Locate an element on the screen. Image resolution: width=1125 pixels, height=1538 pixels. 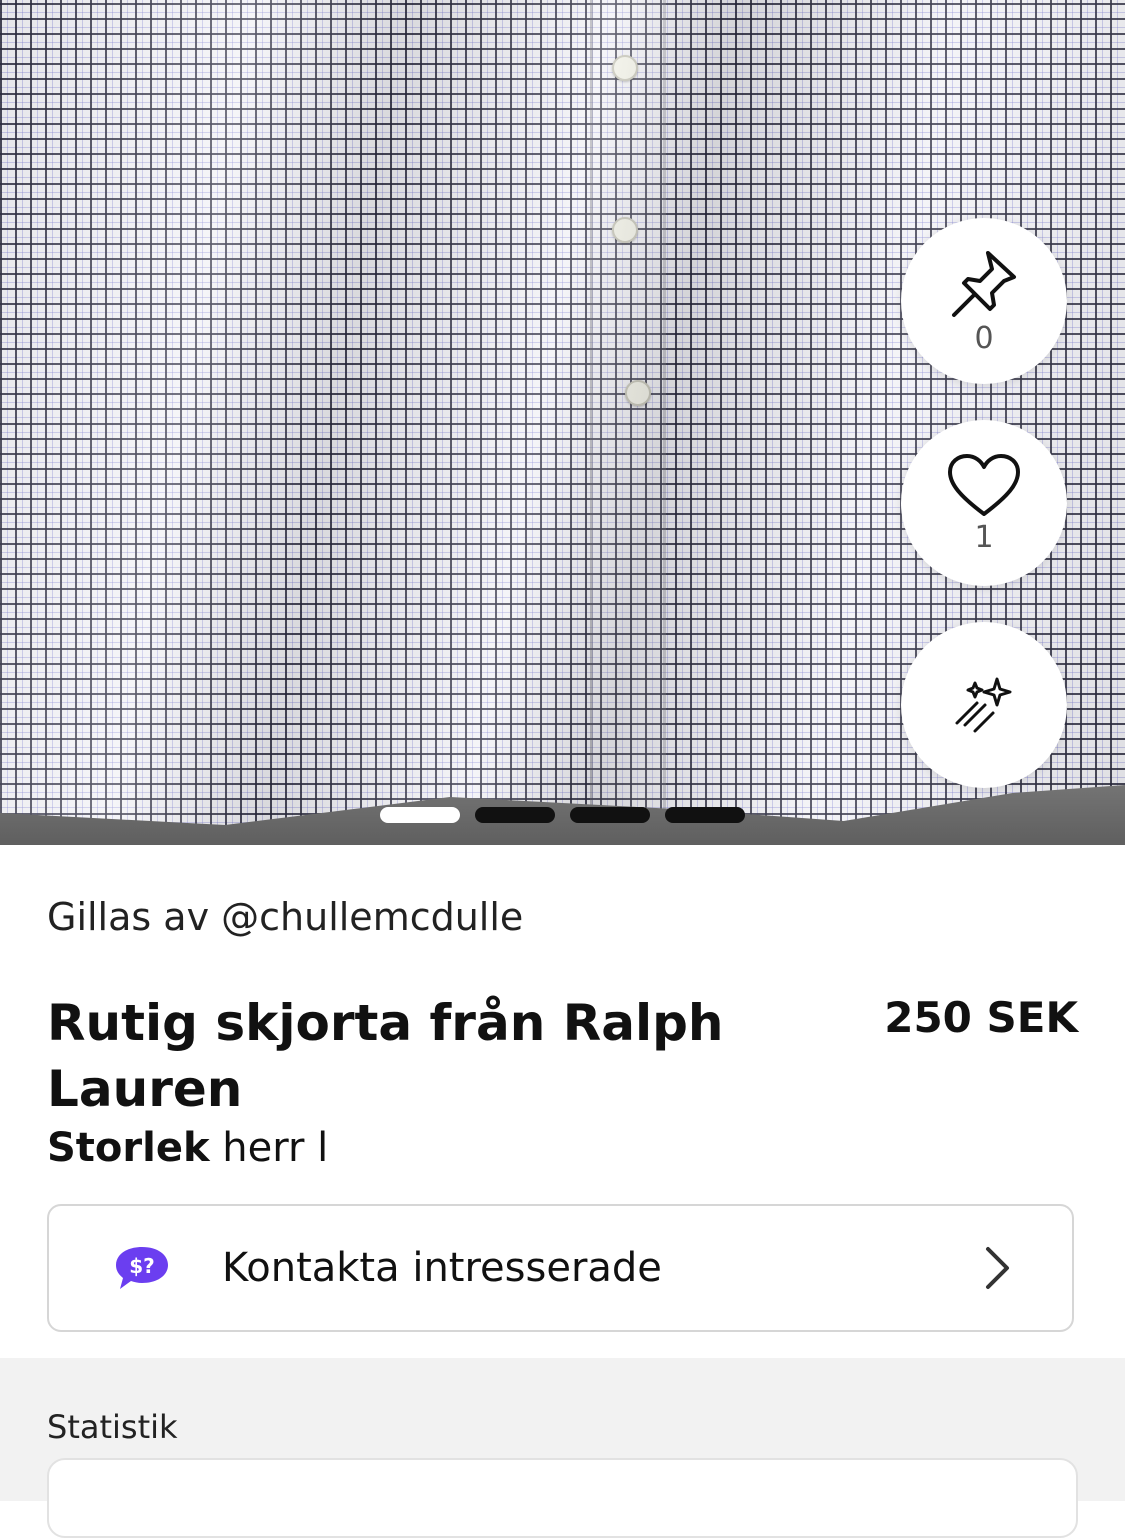
pin-count: 0 is located at coordinates (984, 338).